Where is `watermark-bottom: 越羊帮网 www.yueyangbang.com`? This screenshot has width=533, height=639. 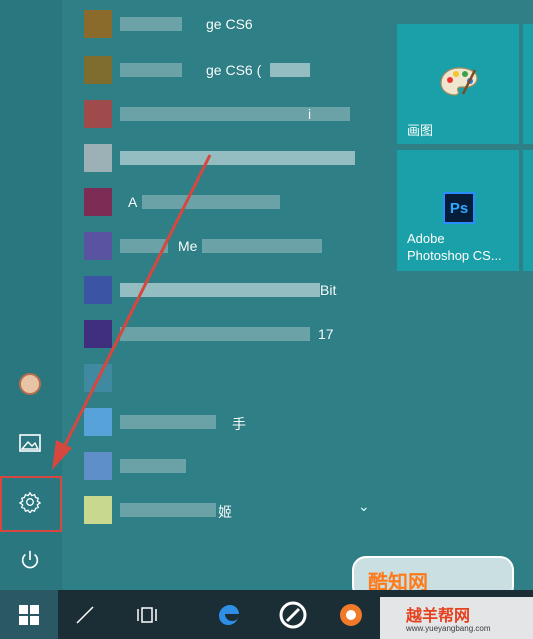 watermark-bottom: 越羊帮网 www.yueyangbang.com is located at coordinates (456, 618).